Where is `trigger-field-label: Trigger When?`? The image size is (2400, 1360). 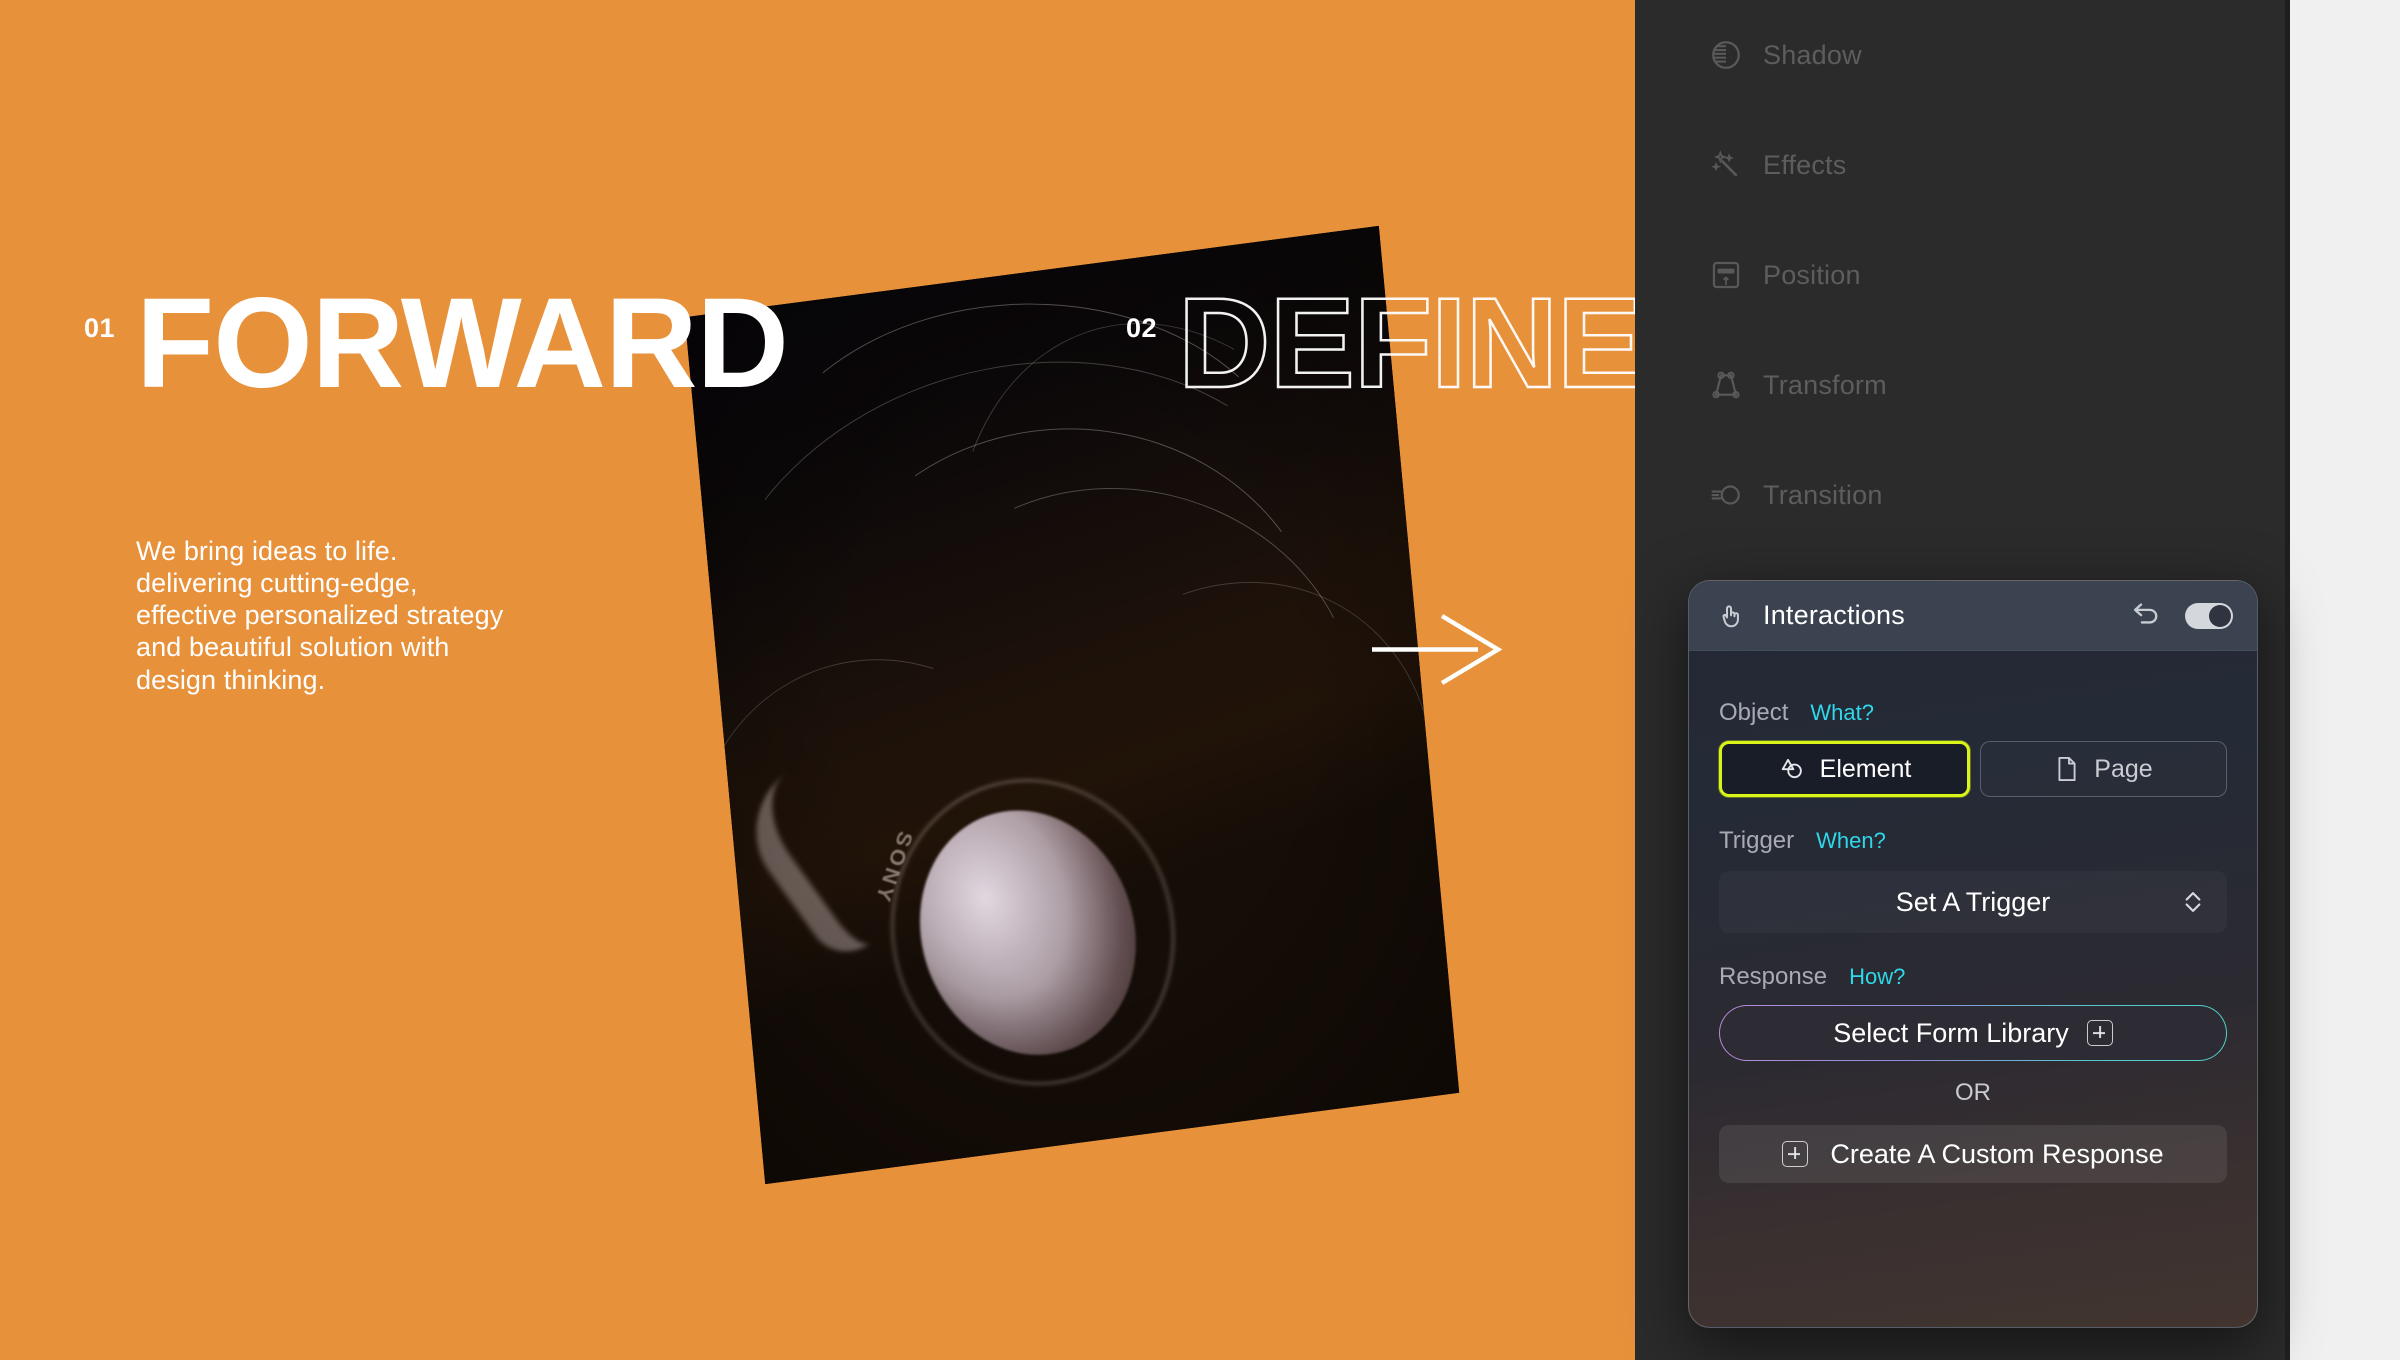
trigger-field-label: Trigger When? is located at coordinates (1973, 841).